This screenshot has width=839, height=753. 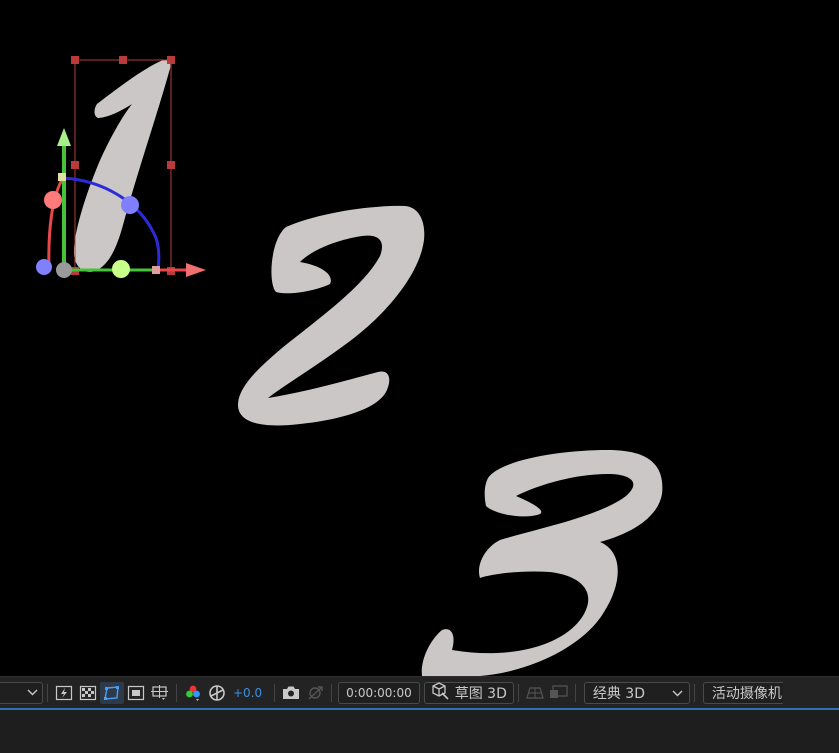 What do you see at coordinates (193, 693) in the screenshot?
I see `channel-rgb-icon` at bounding box center [193, 693].